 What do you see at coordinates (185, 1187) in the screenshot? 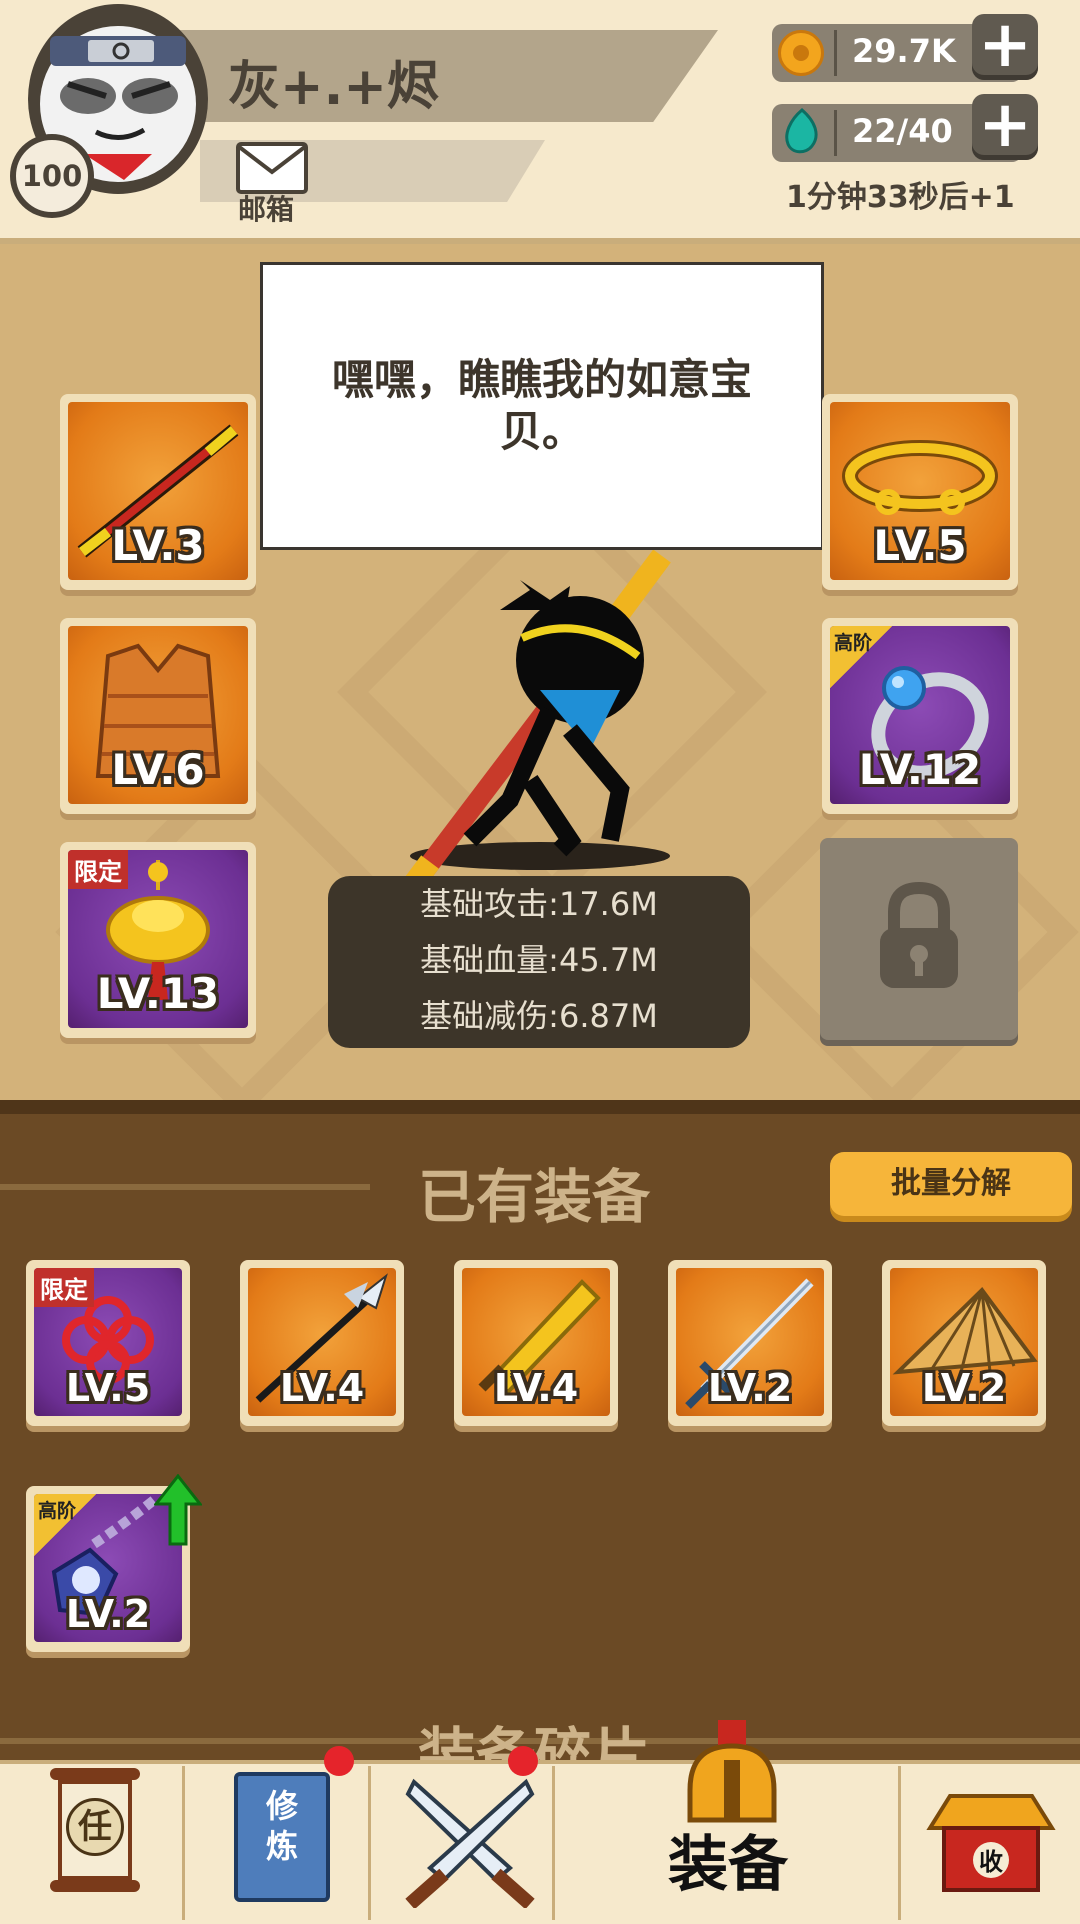
I see `title-divider` at bounding box center [185, 1187].